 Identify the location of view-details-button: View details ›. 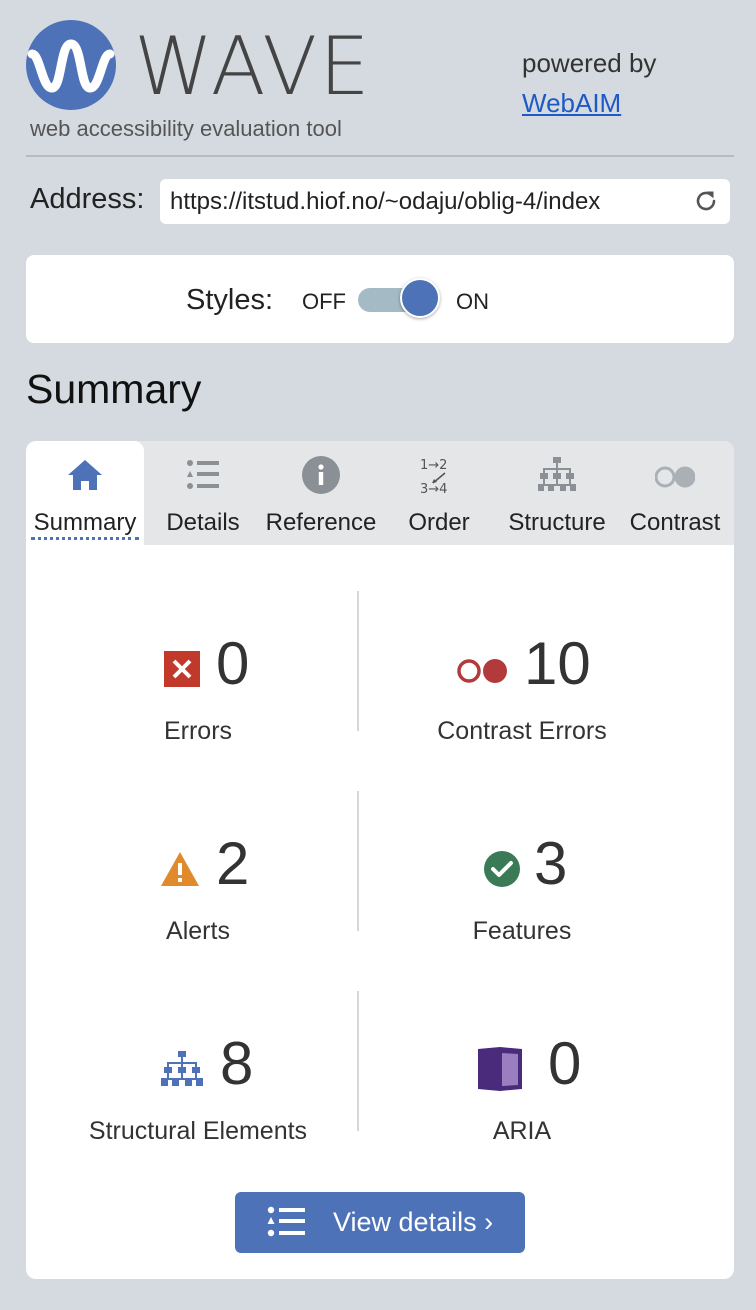
(380, 1222).